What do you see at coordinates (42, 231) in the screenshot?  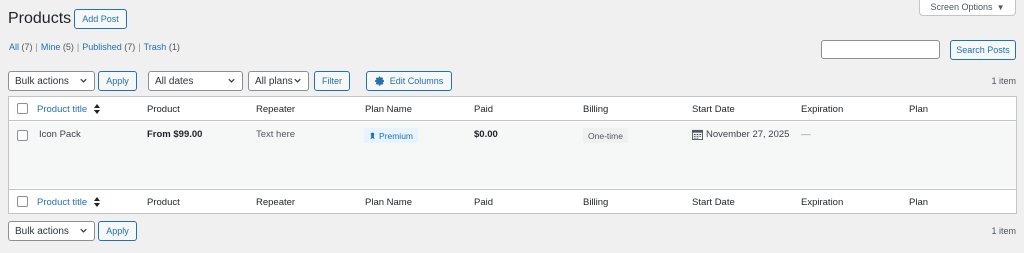 I see `bulk-actions-value-bottom: Bulk actions` at bounding box center [42, 231].